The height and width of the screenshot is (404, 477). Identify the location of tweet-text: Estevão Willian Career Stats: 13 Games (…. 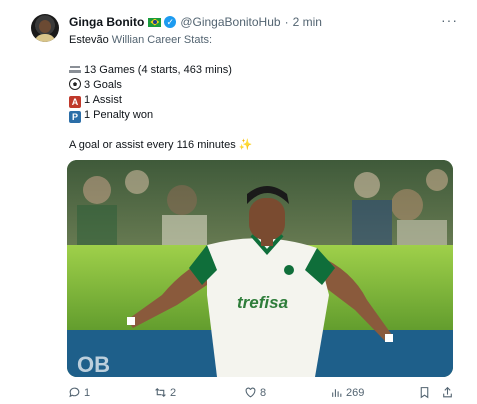
(160, 93).